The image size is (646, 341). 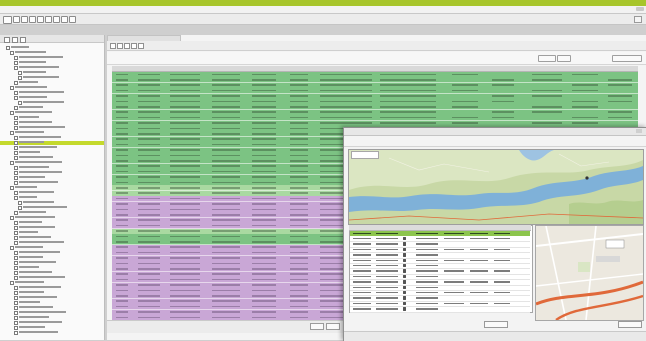 What do you see at coordinates (64, 19) in the screenshot?
I see `refresh-icon` at bounding box center [64, 19].